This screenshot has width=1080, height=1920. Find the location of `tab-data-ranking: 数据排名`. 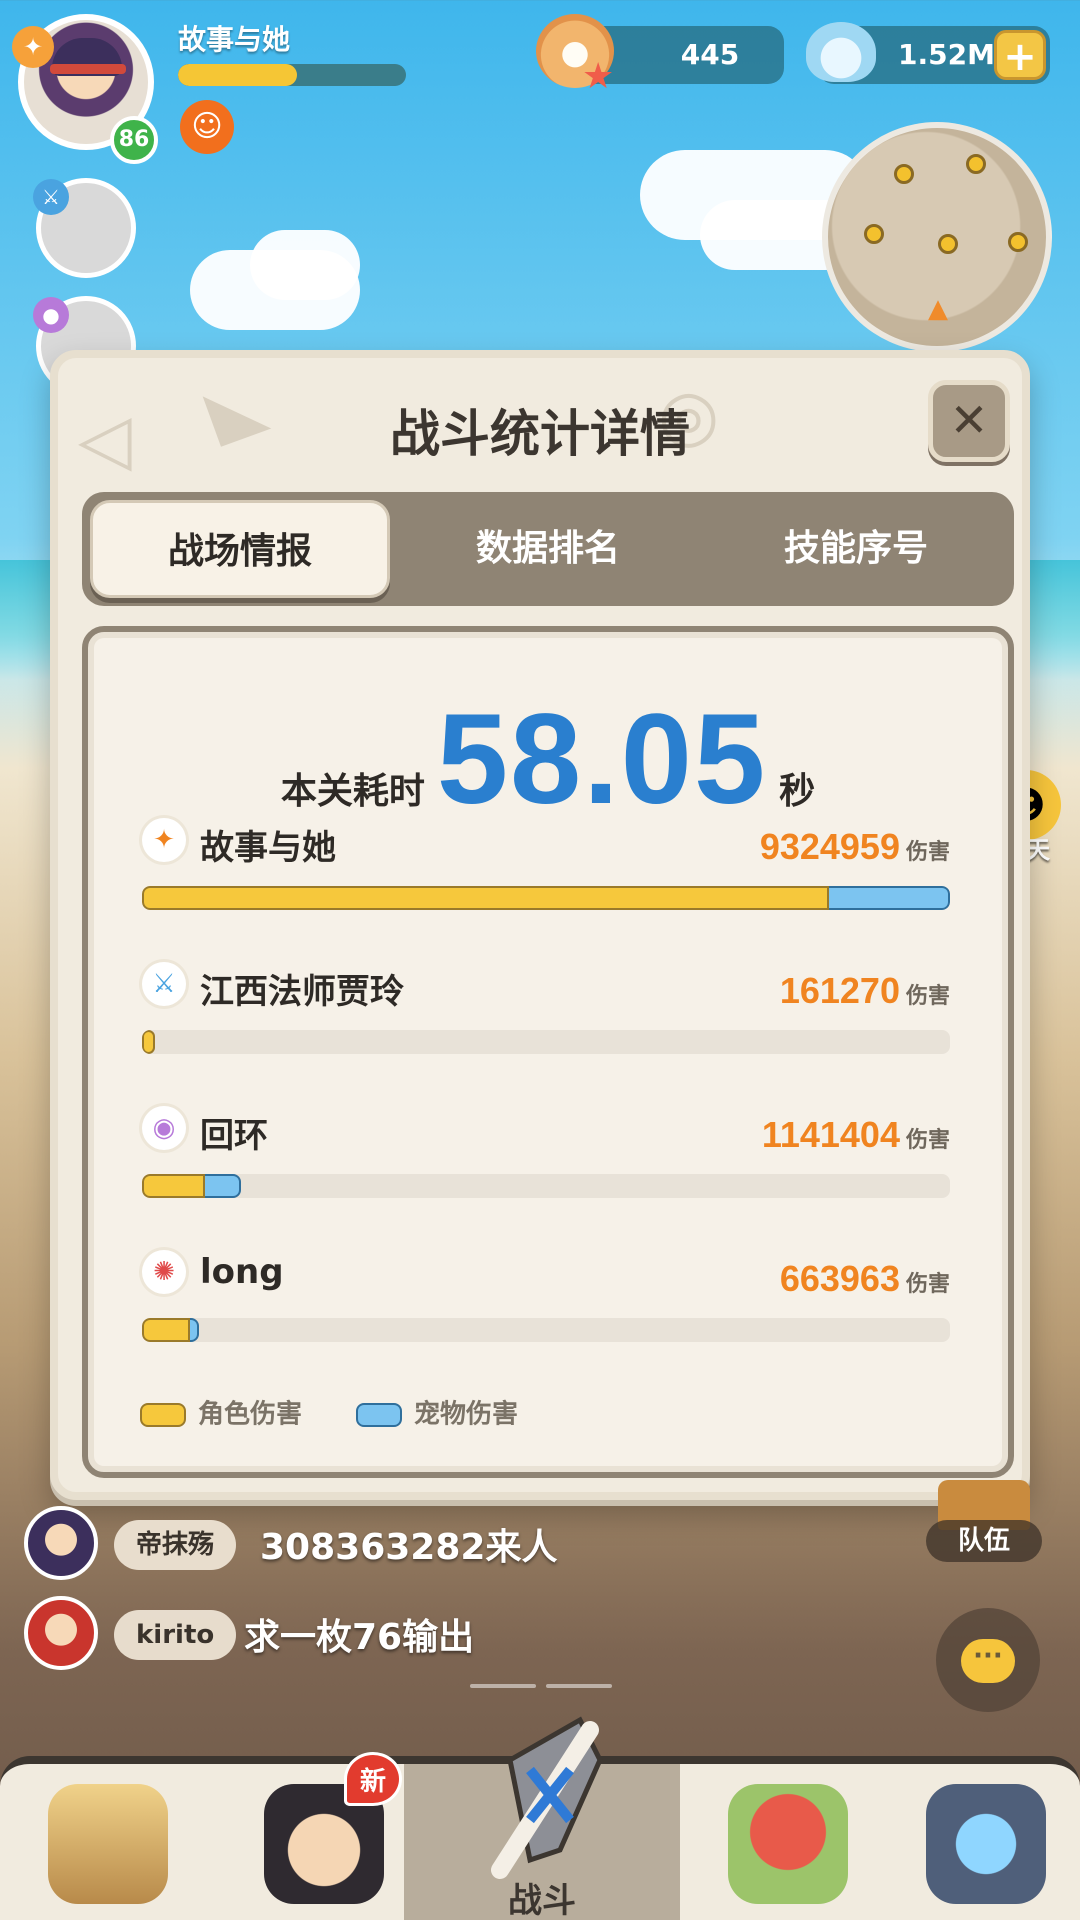

tab-data-ranking: 数据排名 is located at coordinates (548, 549).